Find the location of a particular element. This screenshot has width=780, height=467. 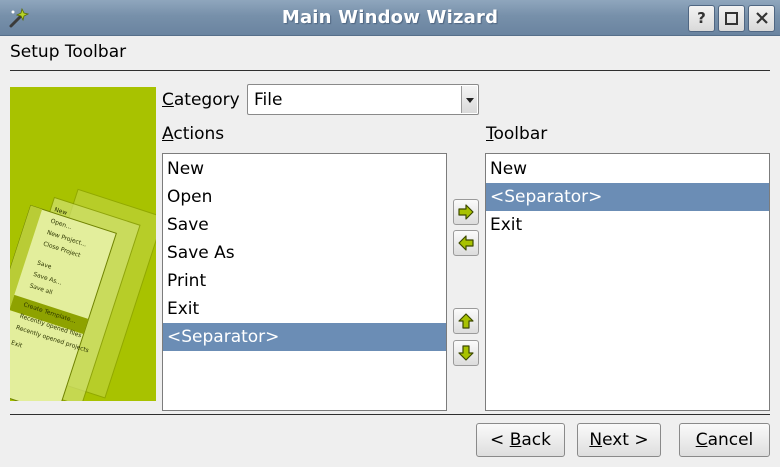

arrow-up-icon is located at coordinates (466, 321).